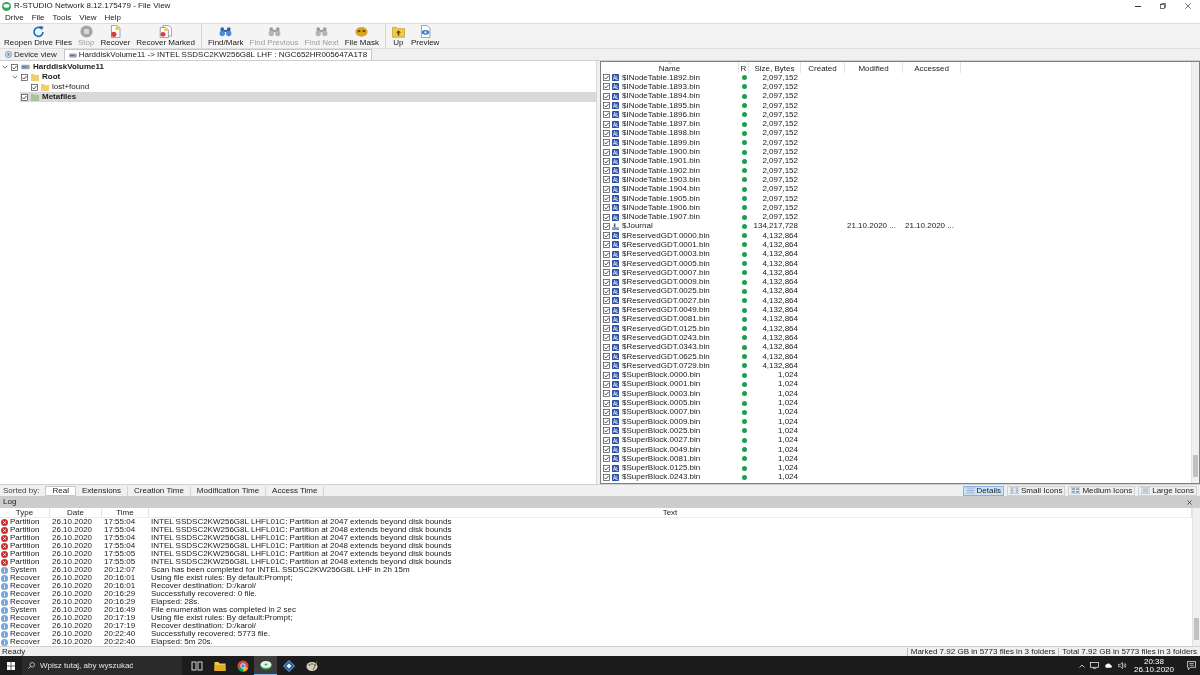  I want to click on view-mode-button: Medium Icons, so click(1102, 490).